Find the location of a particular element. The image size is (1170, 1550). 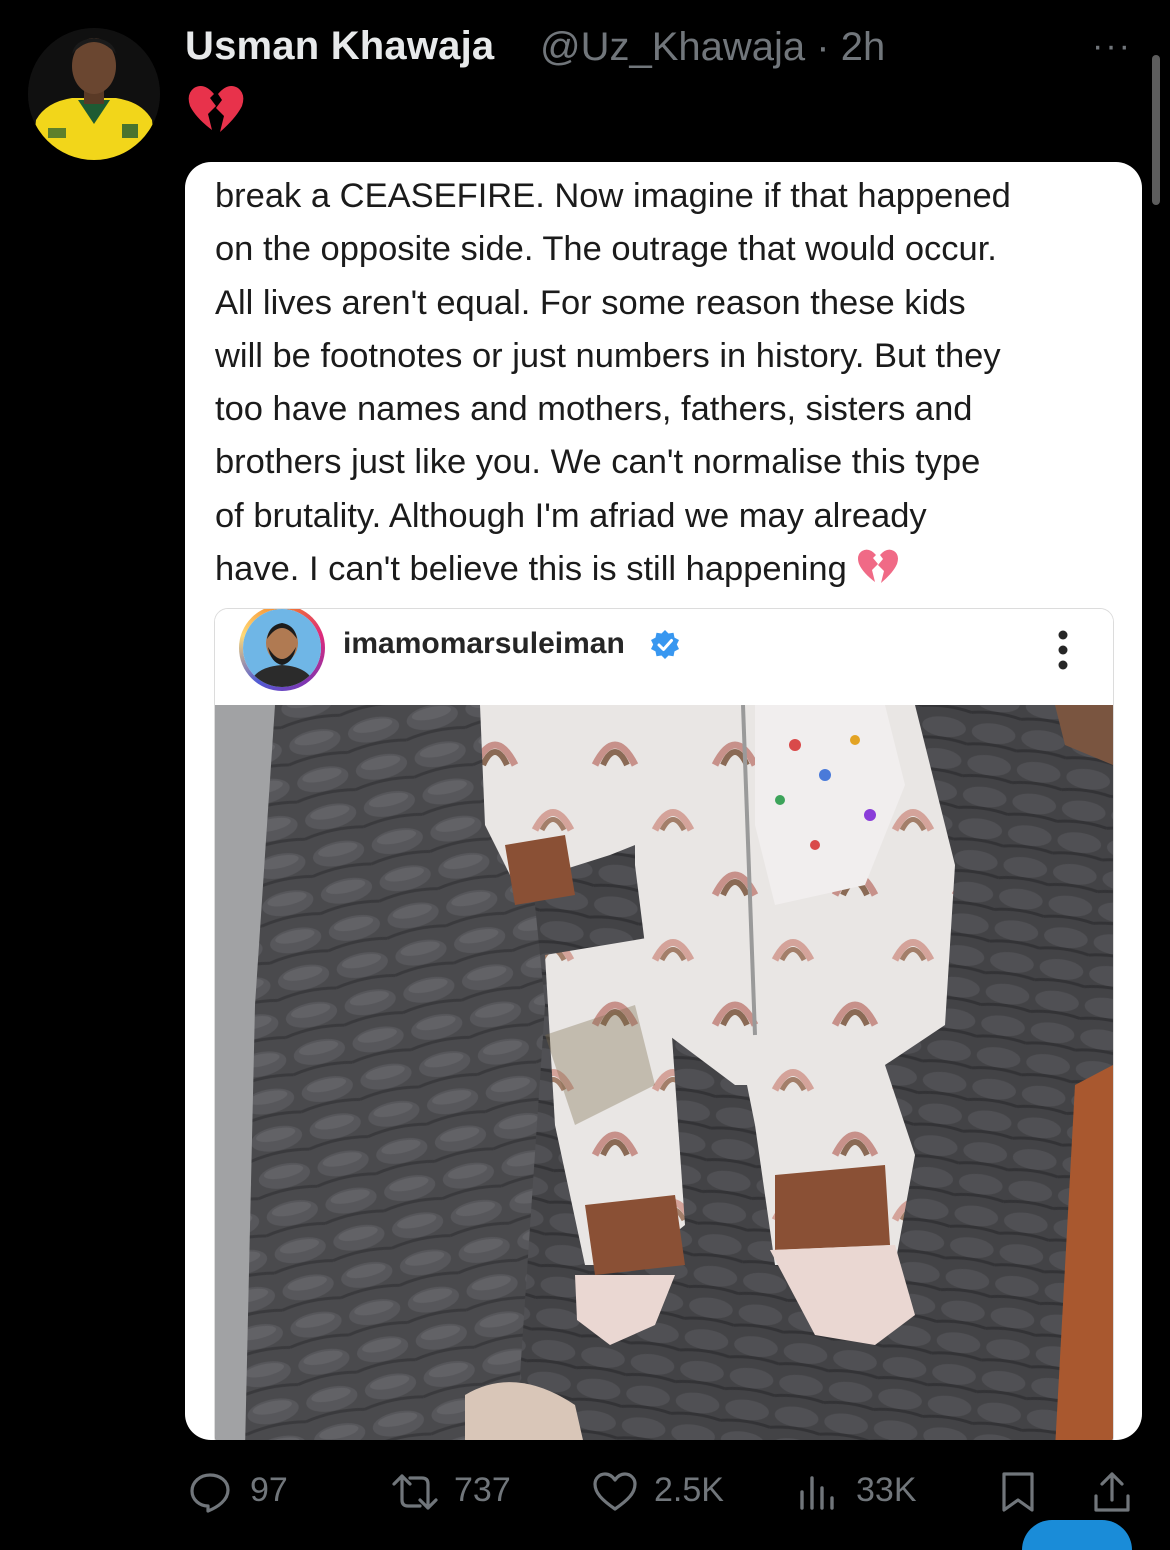

tweet-actions: 97 737 2.5K 33K is located at coordinates (585, 1491).